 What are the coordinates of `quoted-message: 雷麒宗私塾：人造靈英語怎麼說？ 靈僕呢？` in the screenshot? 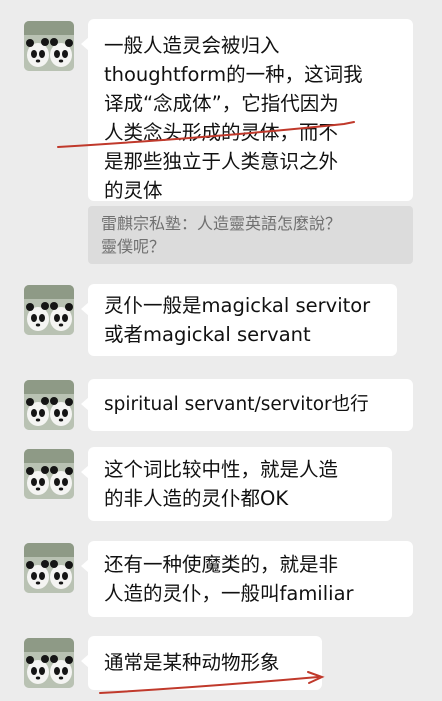 It's located at (250, 235).